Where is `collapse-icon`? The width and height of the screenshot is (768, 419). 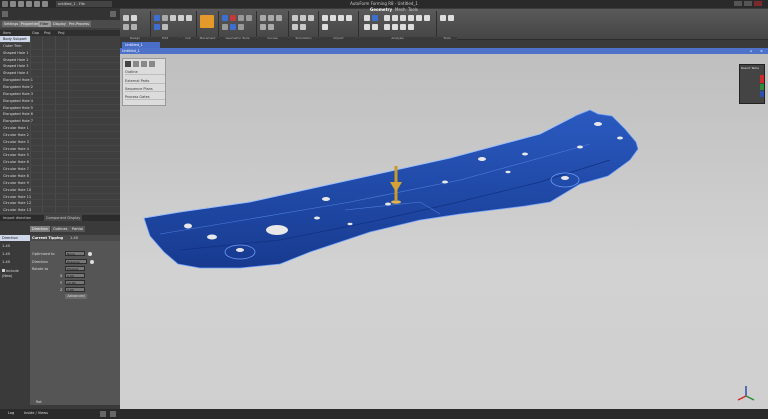 collapse-icon is located at coordinates (5, 14).